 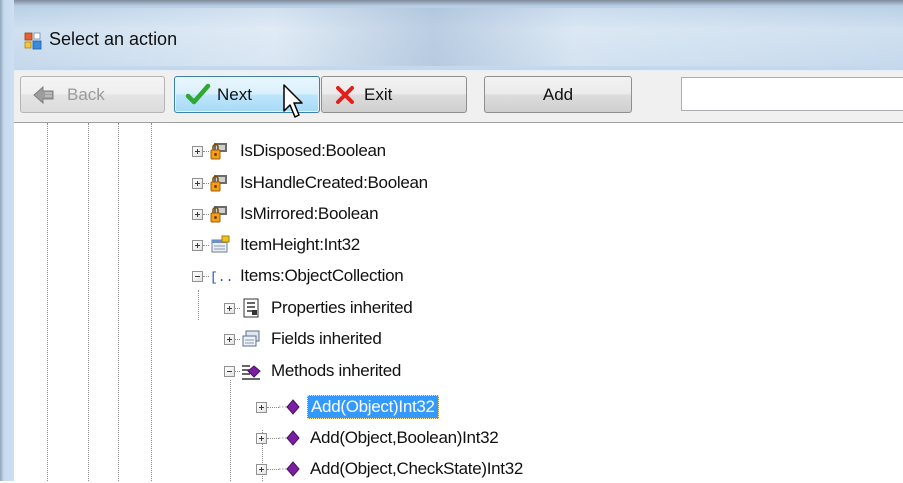 What do you see at coordinates (300, 244) in the screenshot?
I see `tree-item-label: ItemHeight:Int32` at bounding box center [300, 244].